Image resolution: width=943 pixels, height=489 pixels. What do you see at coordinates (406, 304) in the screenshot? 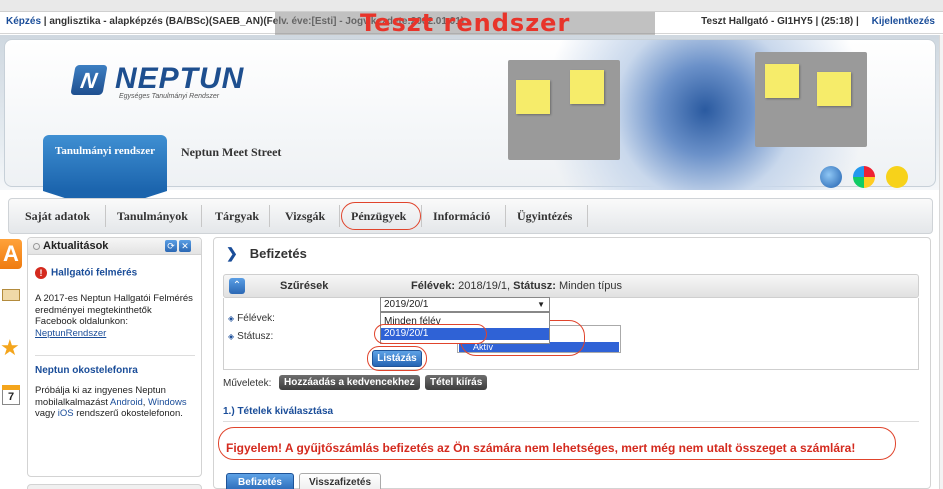
I see `semester-select-value: 2019/20/1` at bounding box center [406, 304].